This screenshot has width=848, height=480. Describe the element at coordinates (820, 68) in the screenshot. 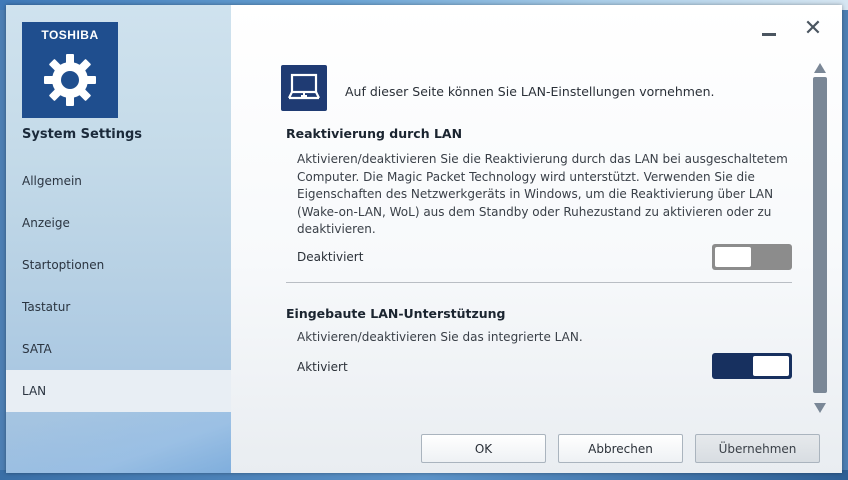

I see `scroll-up-arrow-icon` at that location.